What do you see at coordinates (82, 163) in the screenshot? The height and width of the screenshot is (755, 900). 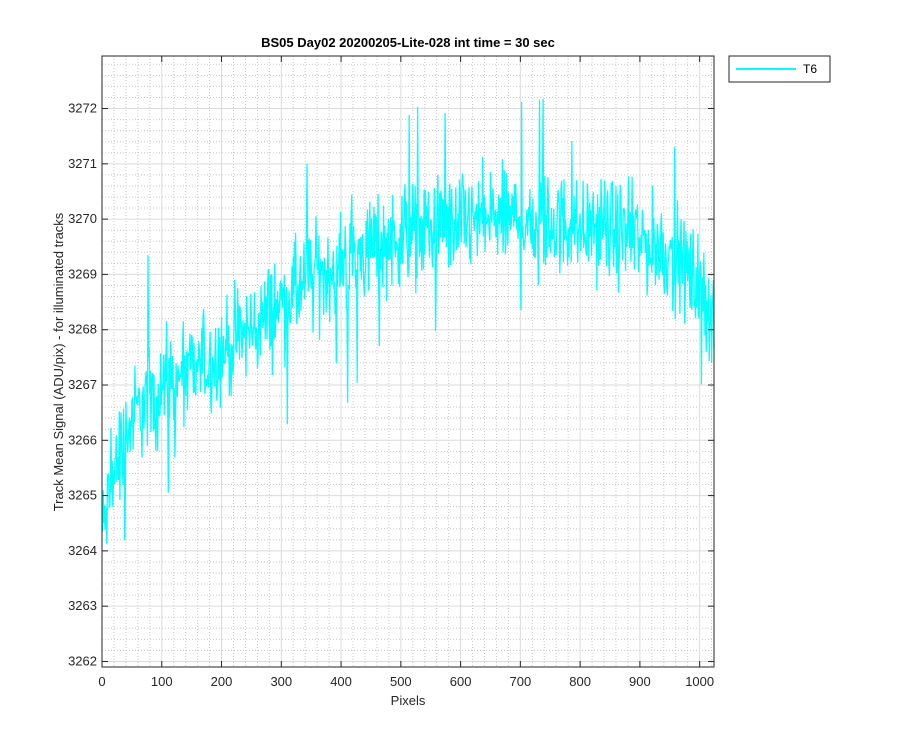 I see `y-tick-label: 3271` at bounding box center [82, 163].